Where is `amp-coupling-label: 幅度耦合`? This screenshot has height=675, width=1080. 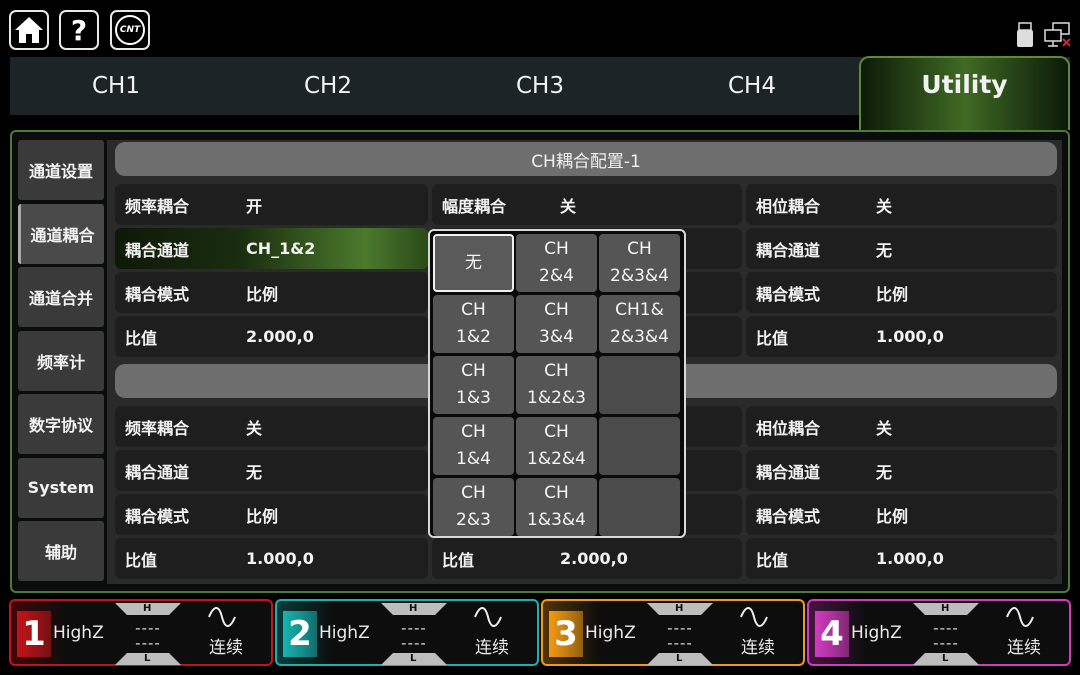 amp-coupling-label: 幅度耦合 is located at coordinates (474, 206).